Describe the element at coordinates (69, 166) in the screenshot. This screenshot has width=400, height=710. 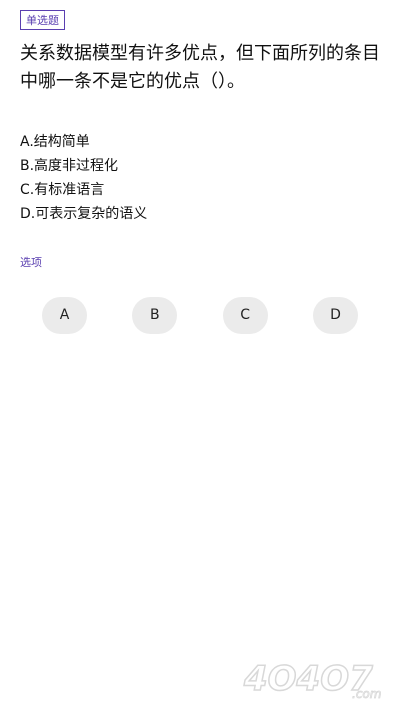
I see `option-b-text: B.高度非过程化` at that location.